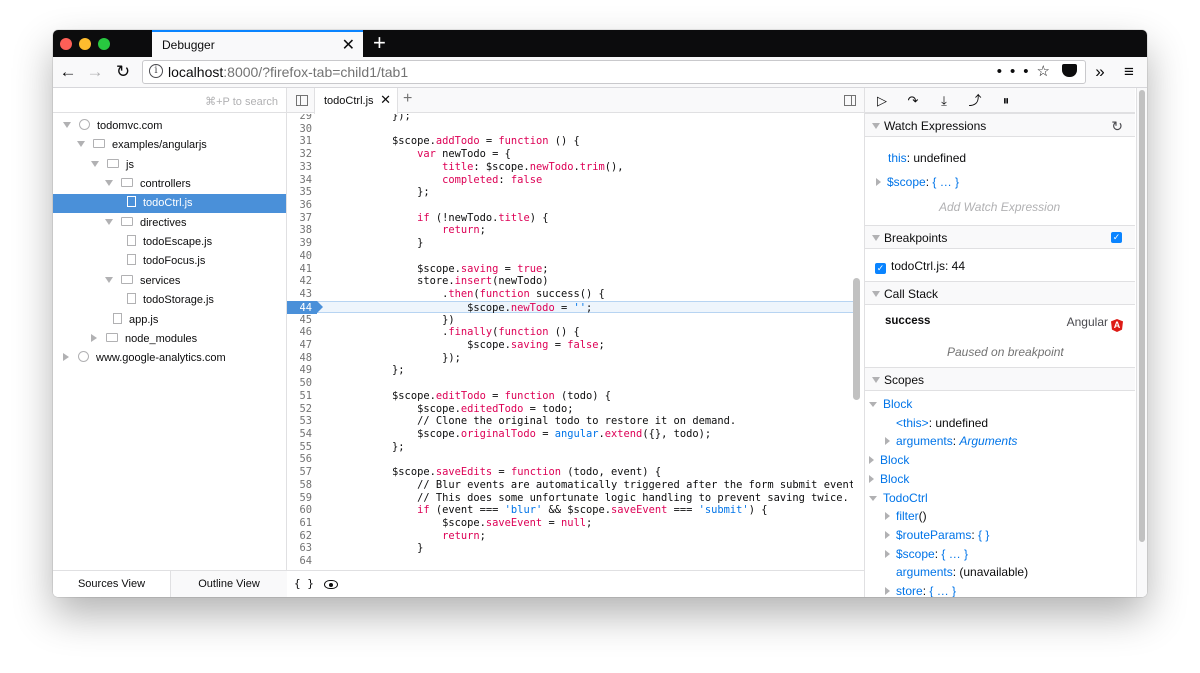 Image resolution: width=1200 pixels, height=673 pixels. What do you see at coordinates (85, 44) in the screenshot?
I see `window-minimize-button` at bounding box center [85, 44].